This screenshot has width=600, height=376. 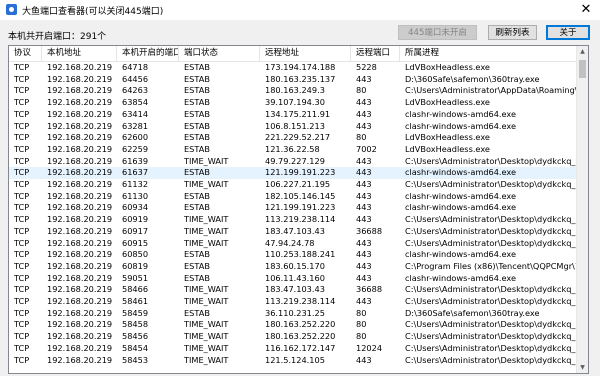 What do you see at coordinates (568, 32) in the screenshot?
I see `about-button: 关于` at bounding box center [568, 32].